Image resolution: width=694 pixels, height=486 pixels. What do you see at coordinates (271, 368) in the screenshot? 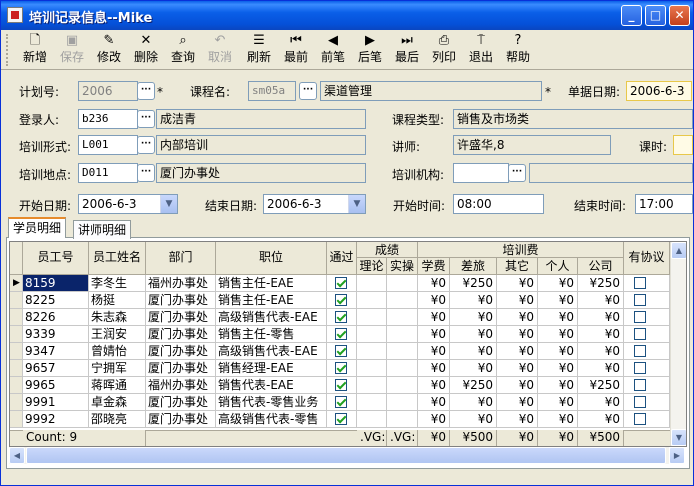
I see `cell-position: 销售经理-EAE` at bounding box center [271, 368].